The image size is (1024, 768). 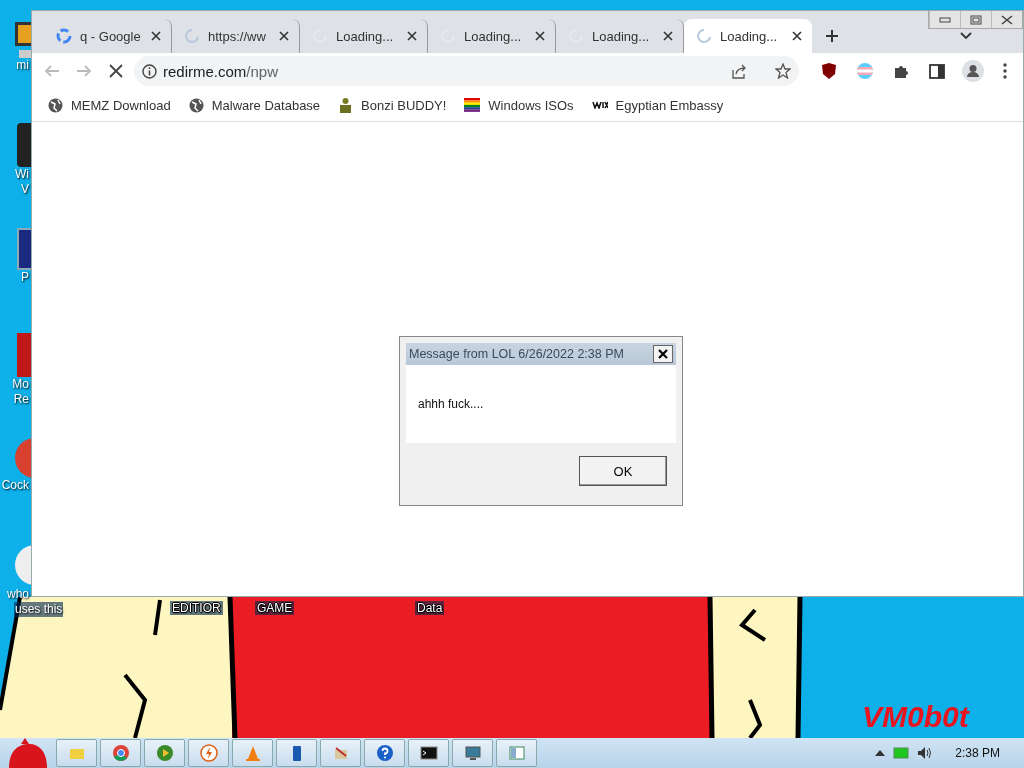 What do you see at coordinates (109, 105) in the screenshot?
I see `bookmark-link: MEMZ Download` at bounding box center [109, 105].